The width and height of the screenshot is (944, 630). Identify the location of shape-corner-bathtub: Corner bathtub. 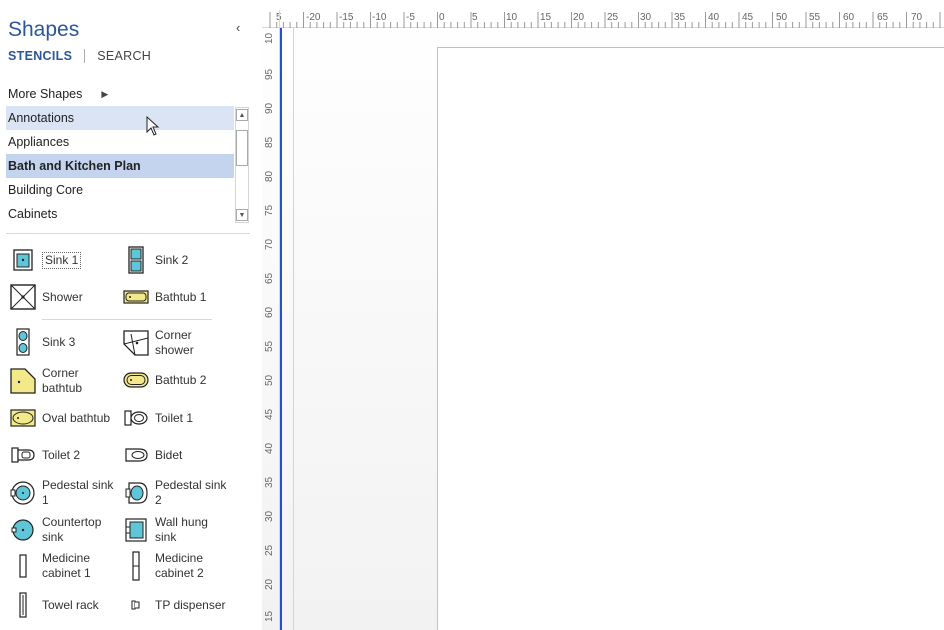
(62, 381).